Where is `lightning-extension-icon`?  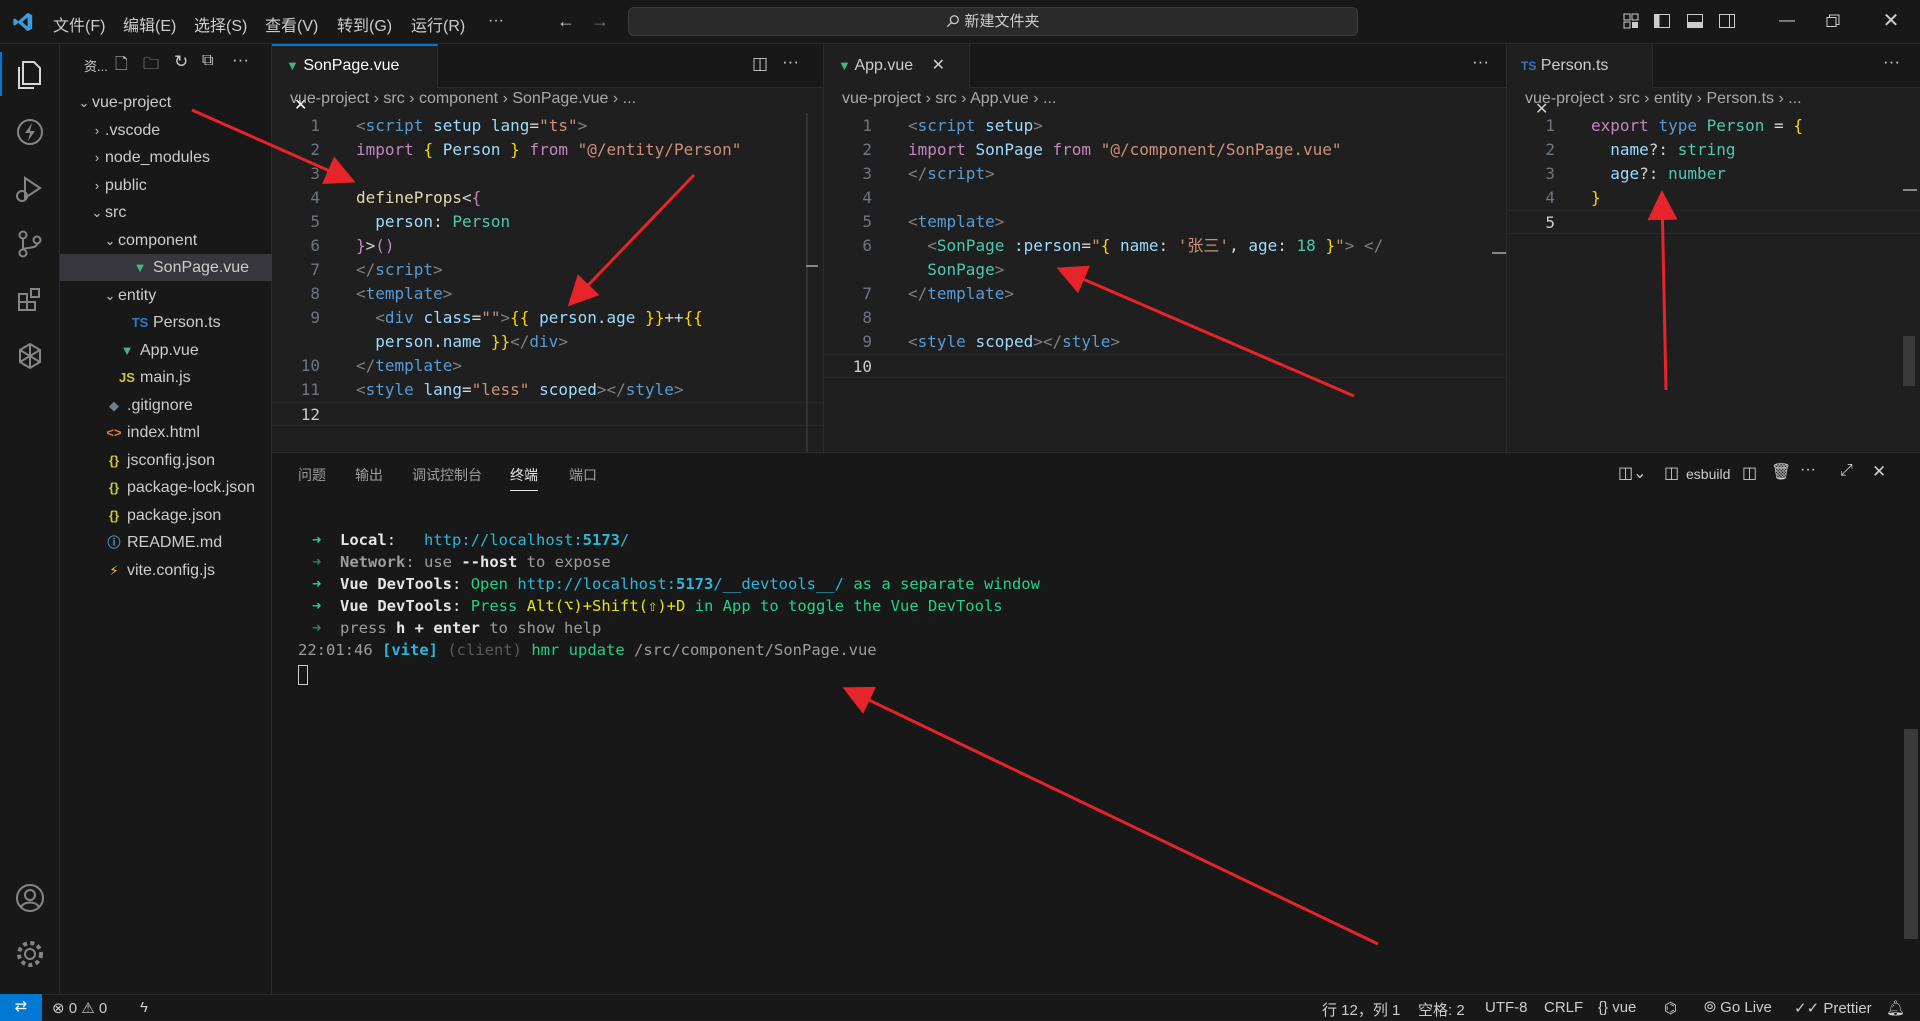 lightning-extension-icon is located at coordinates (30, 132).